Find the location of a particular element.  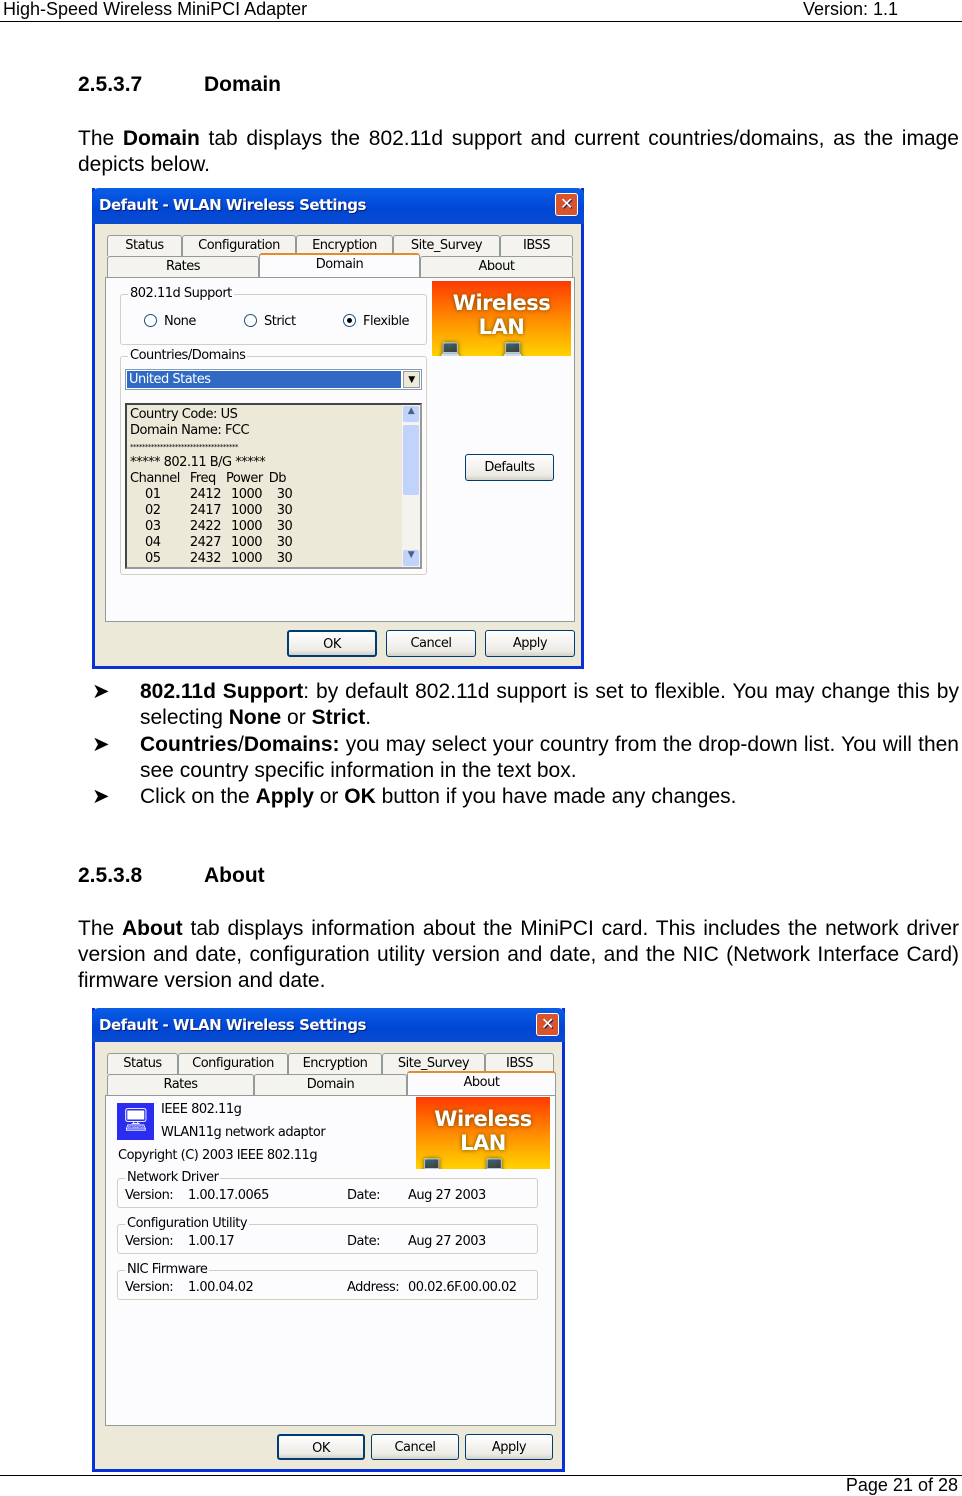

scroll-thumb is located at coordinates (411, 460).